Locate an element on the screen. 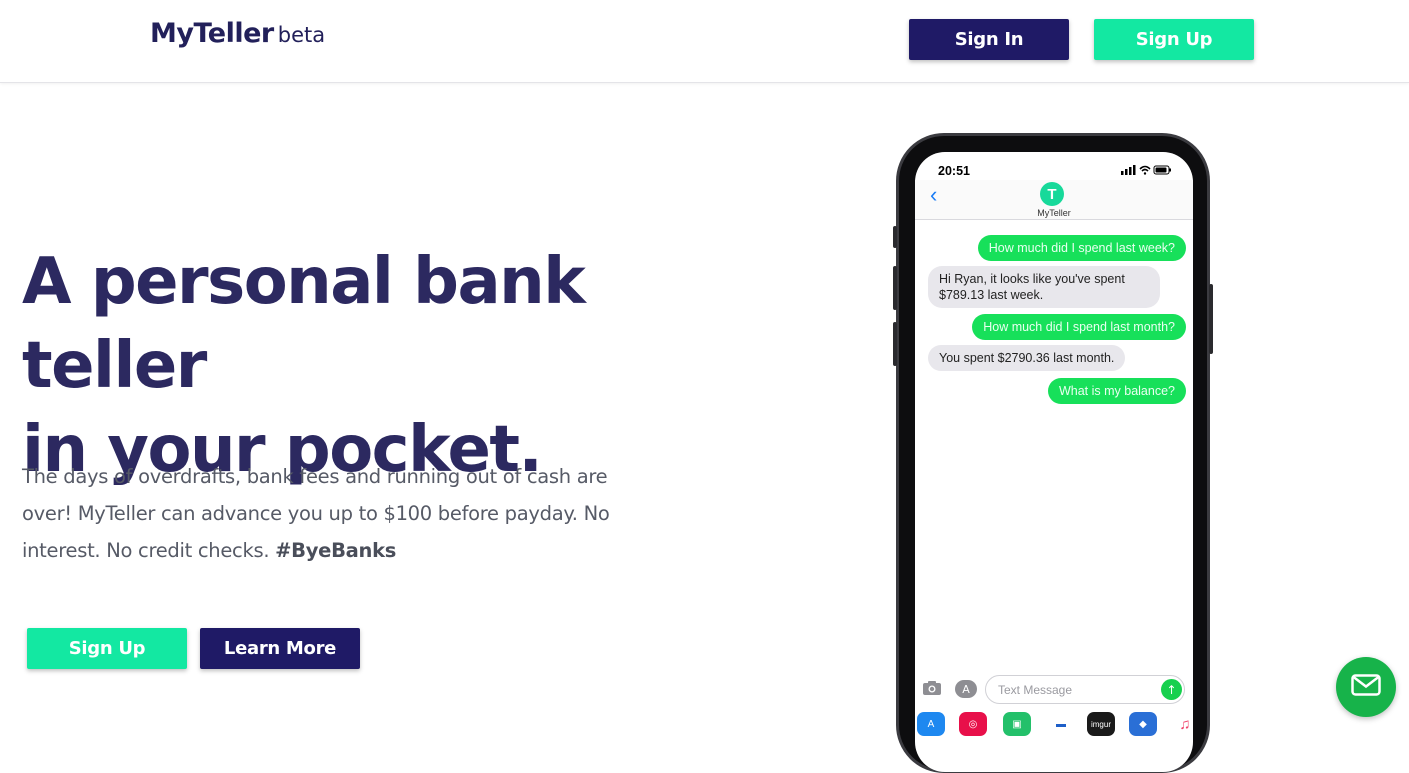 This screenshot has width=1409, height=773. hero-learn-more-button: Learn More is located at coordinates (280, 648).